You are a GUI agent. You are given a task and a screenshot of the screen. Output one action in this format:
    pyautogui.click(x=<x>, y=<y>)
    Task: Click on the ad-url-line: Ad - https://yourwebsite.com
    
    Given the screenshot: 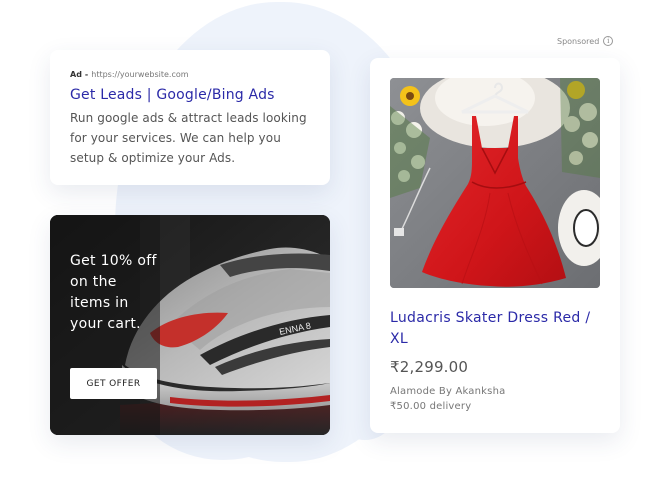 What is the action you would take?
    pyautogui.click(x=190, y=74)
    